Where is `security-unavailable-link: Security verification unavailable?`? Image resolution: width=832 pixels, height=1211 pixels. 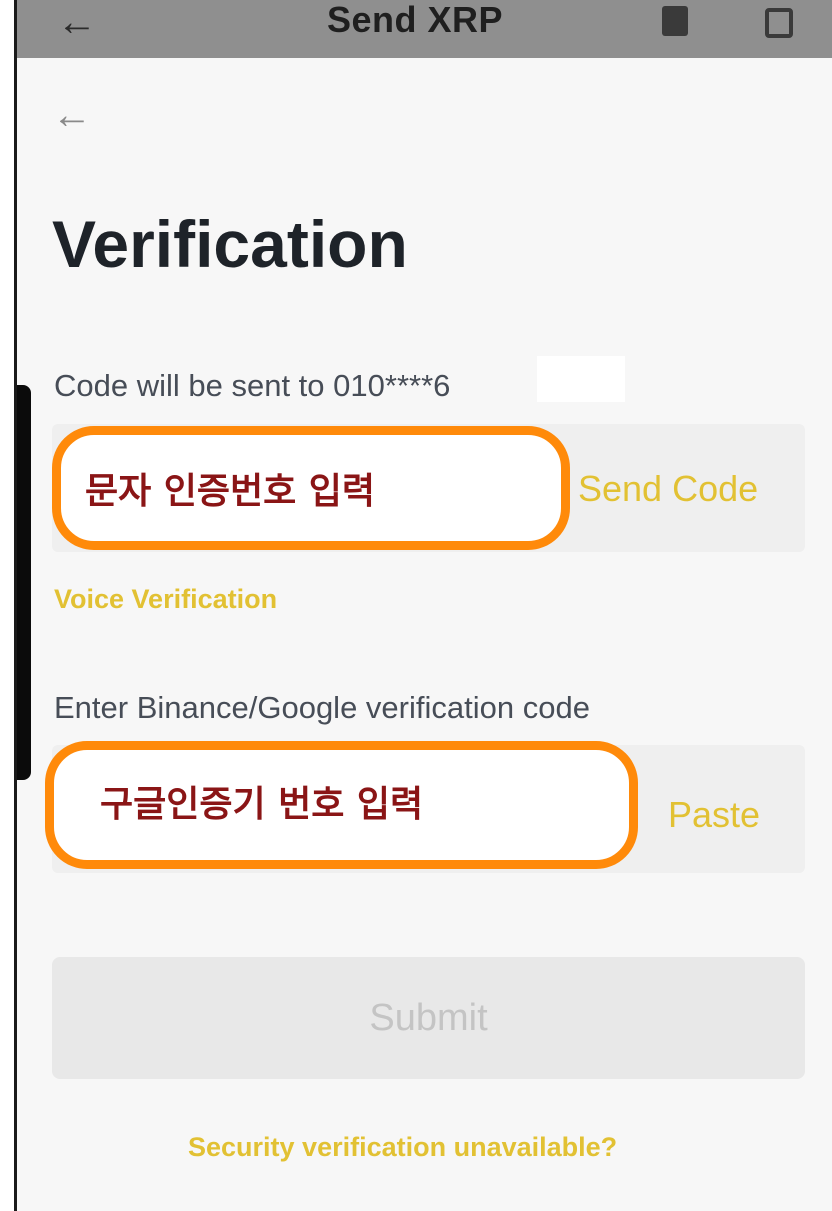
security-unavailable-link: Security verification unavailable? is located at coordinates (402, 1147).